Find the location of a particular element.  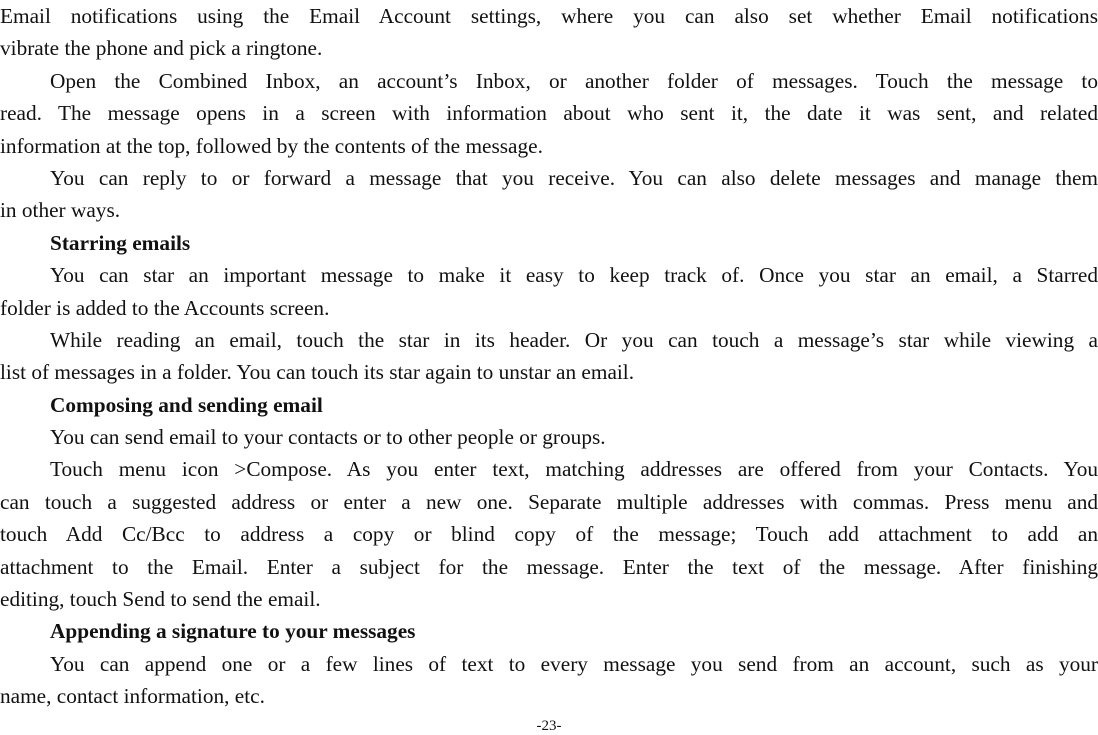

section-heading: Appending a signature to your messages is located at coordinates (233, 631).